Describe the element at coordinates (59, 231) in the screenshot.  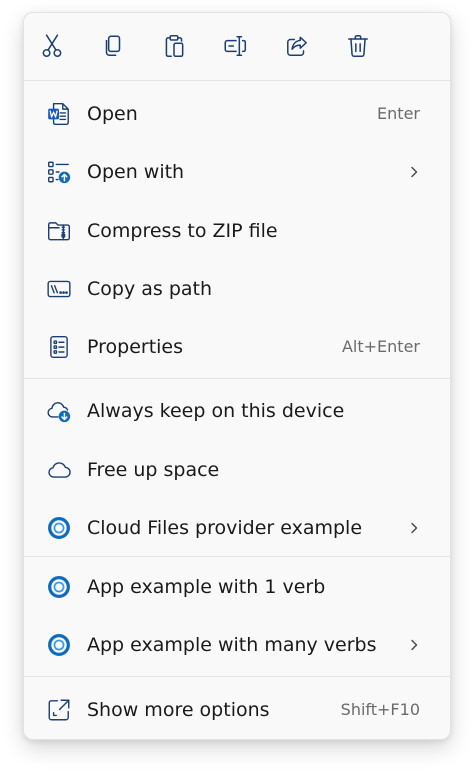
I see `zip-folder-icon` at that location.